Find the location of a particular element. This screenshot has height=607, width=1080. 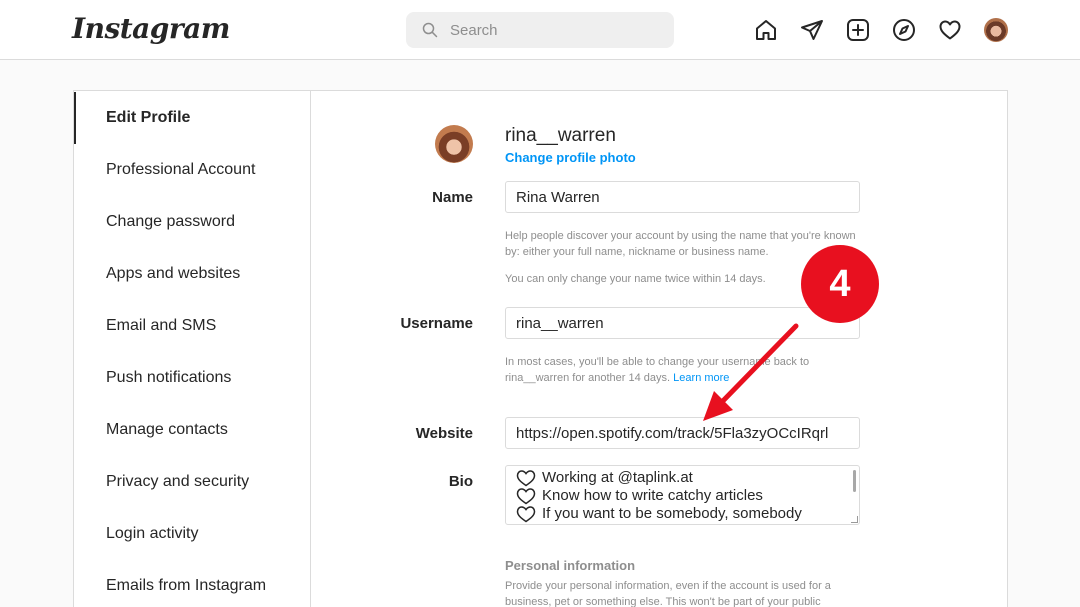

username-field: rina__warren is located at coordinates (682, 323).